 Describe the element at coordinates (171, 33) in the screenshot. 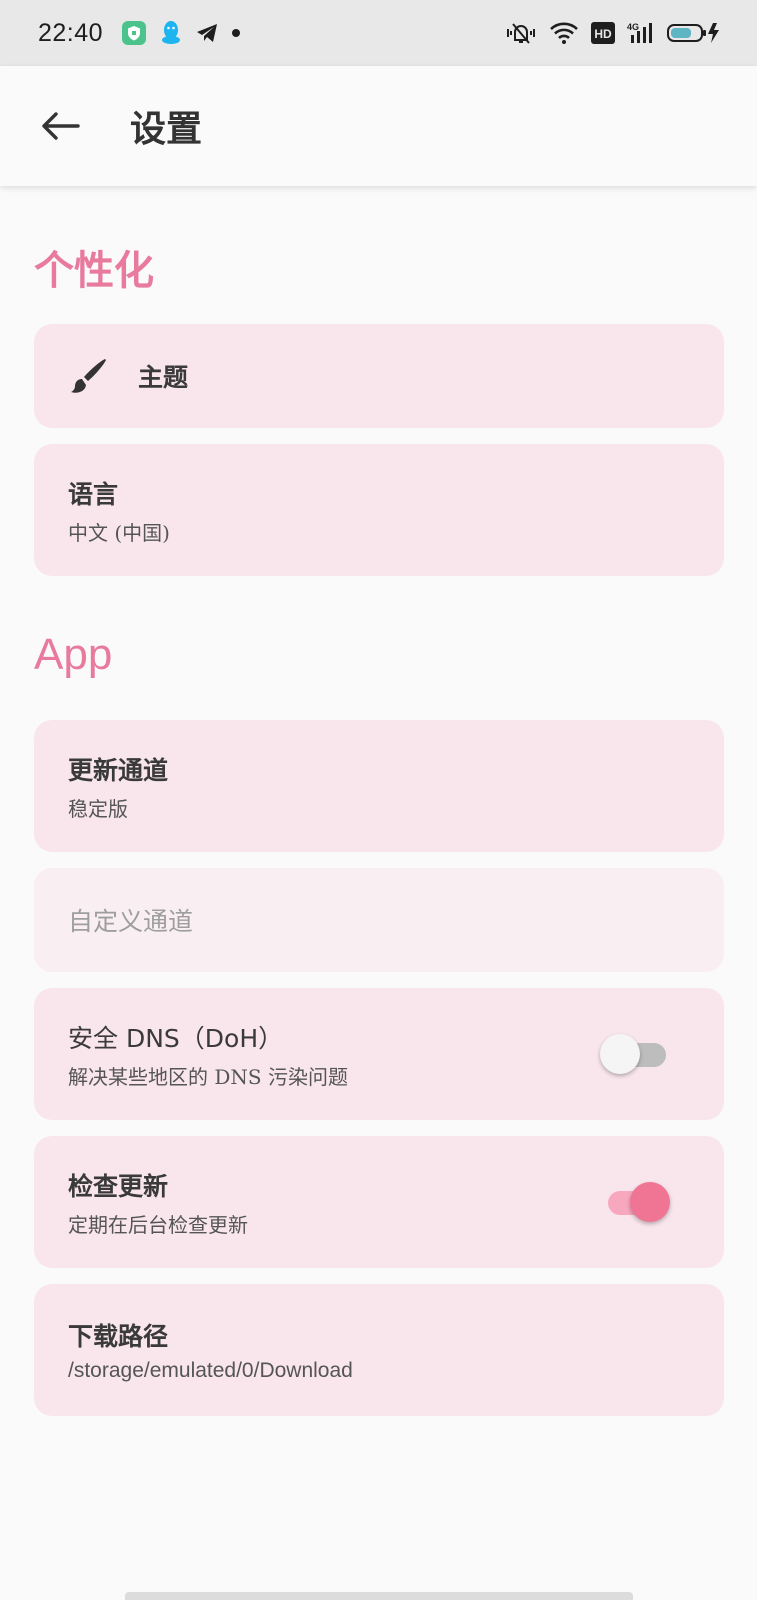

I see `qq-icon` at that location.